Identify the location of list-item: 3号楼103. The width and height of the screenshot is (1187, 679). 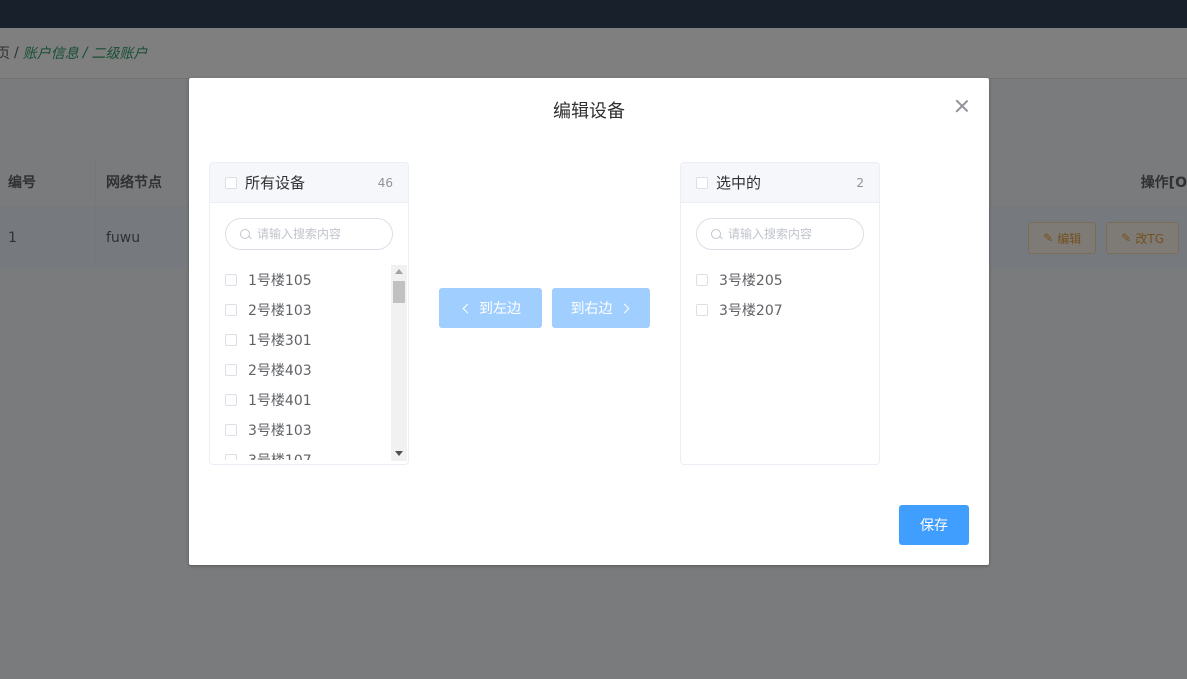
(300, 430).